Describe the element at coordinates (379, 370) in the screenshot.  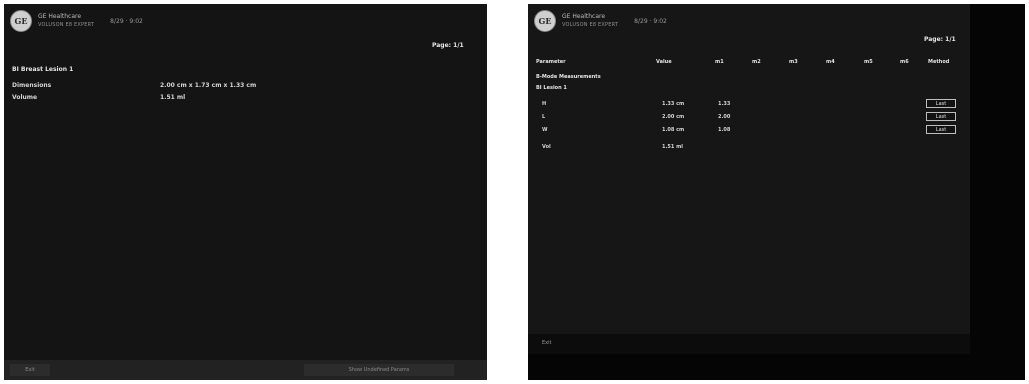
I see `show-undefined-params-button: Show Undefined Params` at that location.